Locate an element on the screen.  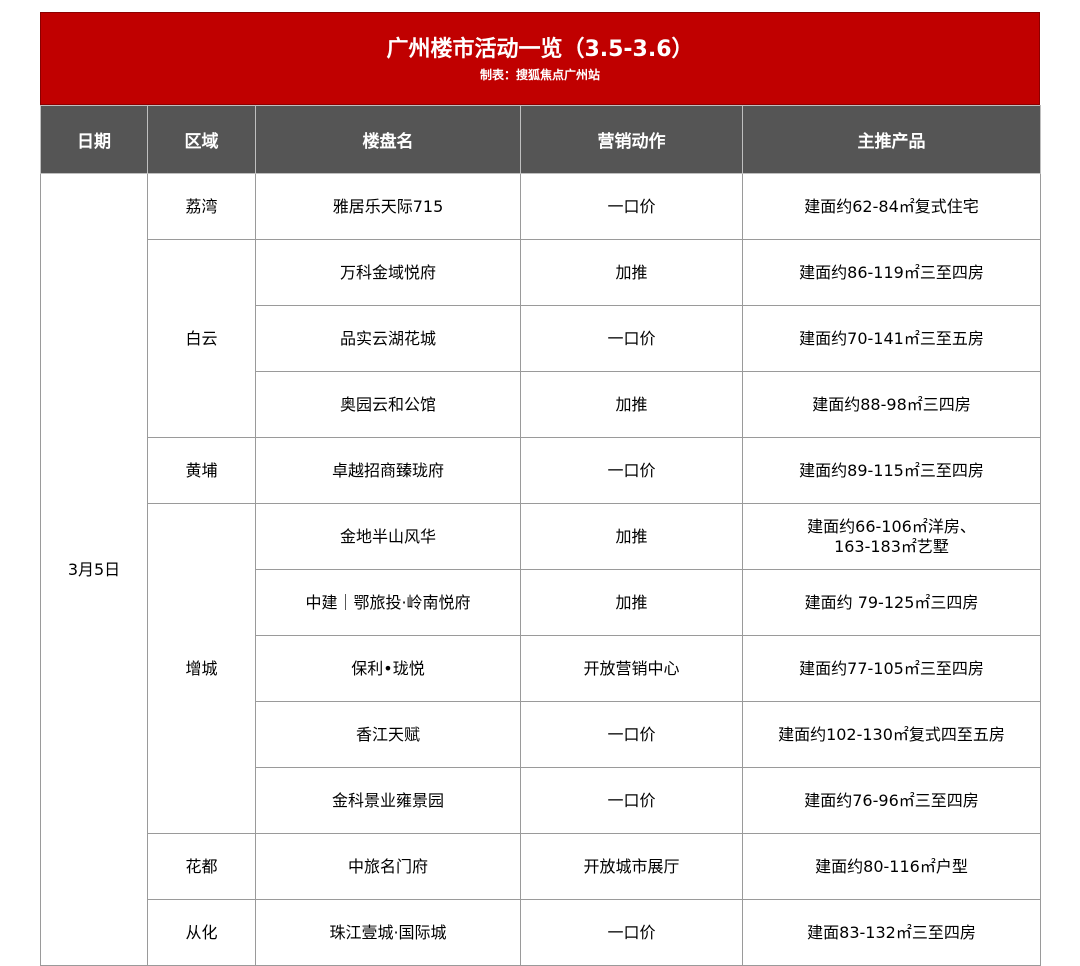
district-cell: 荔湾 is located at coordinates (201, 206).